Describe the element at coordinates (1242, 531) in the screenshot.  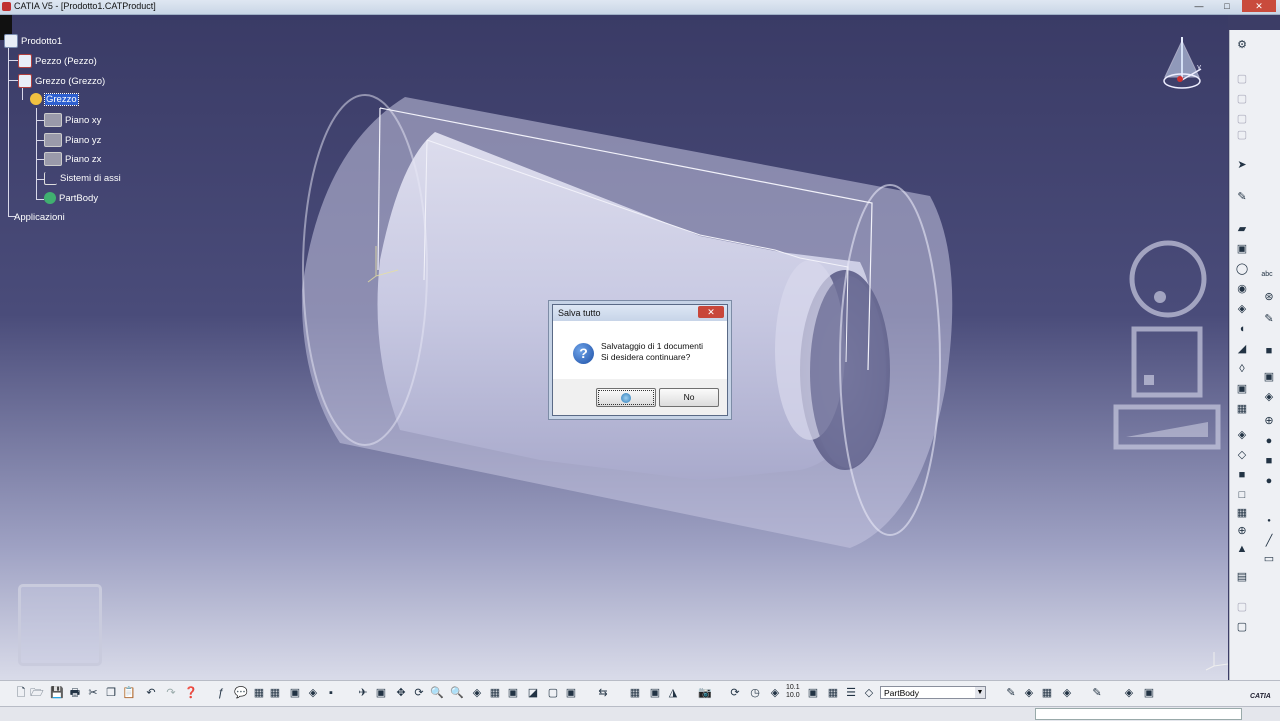
I see `measure-icon: ⊕` at that location.